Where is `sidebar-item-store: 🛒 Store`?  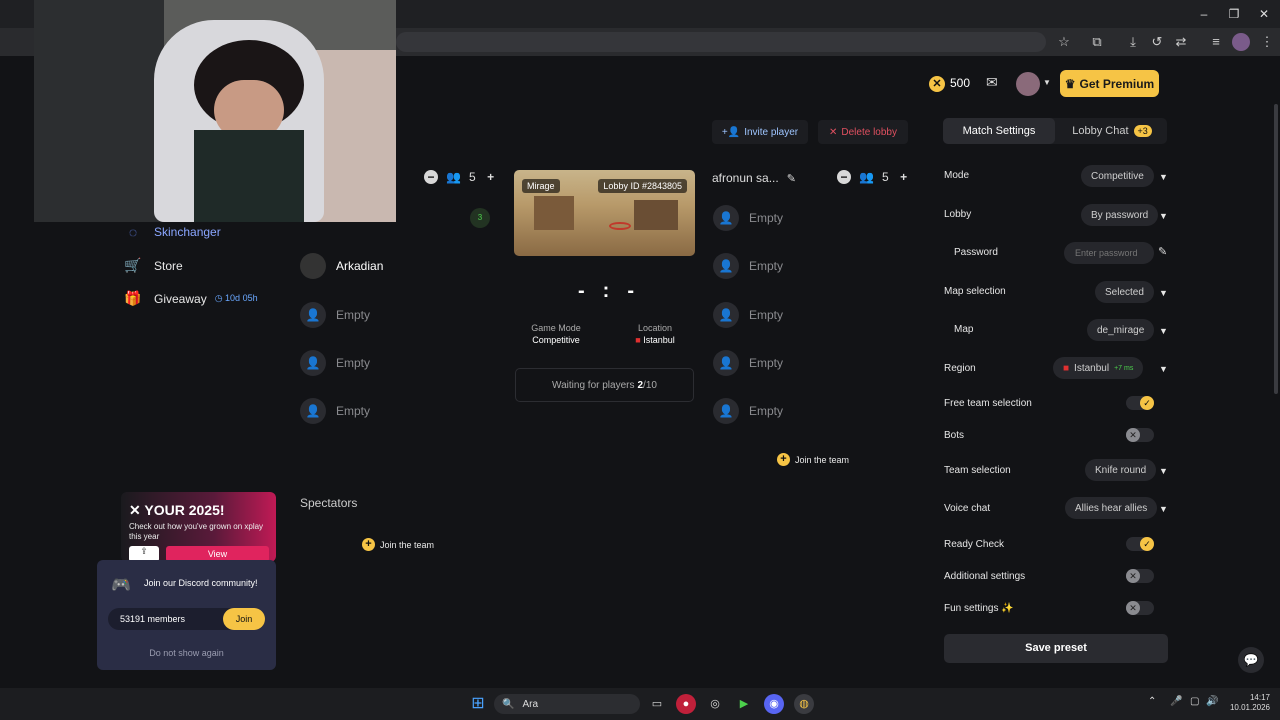
sidebar-item-store: 🛒 Store is located at coordinates (153, 265).